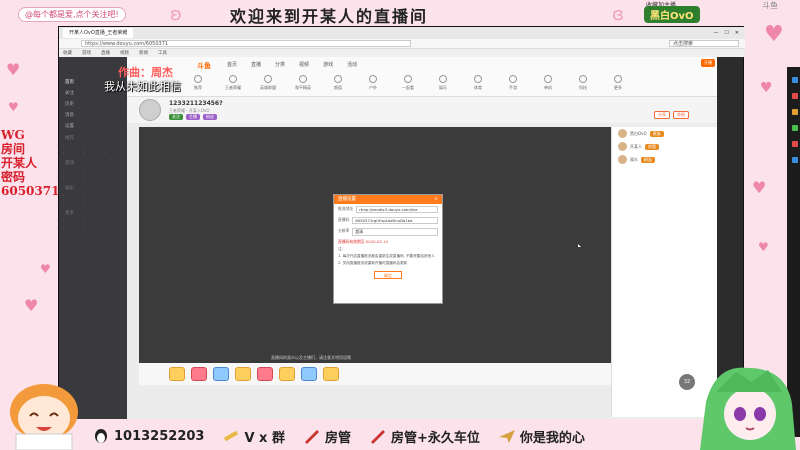 The height and width of the screenshot is (450, 800). Describe the element at coordinates (708, 63) in the screenshot. I see `start-live-button: 开播` at that location.